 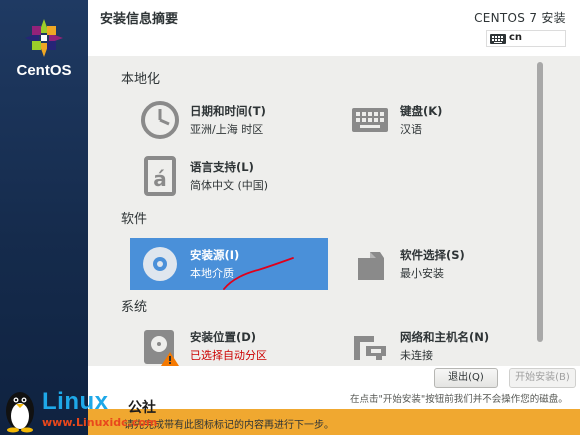 What do you see at coordinates (160, 120) in the screenshot?
I see `clock-icon` at bounding box center [160, 120].